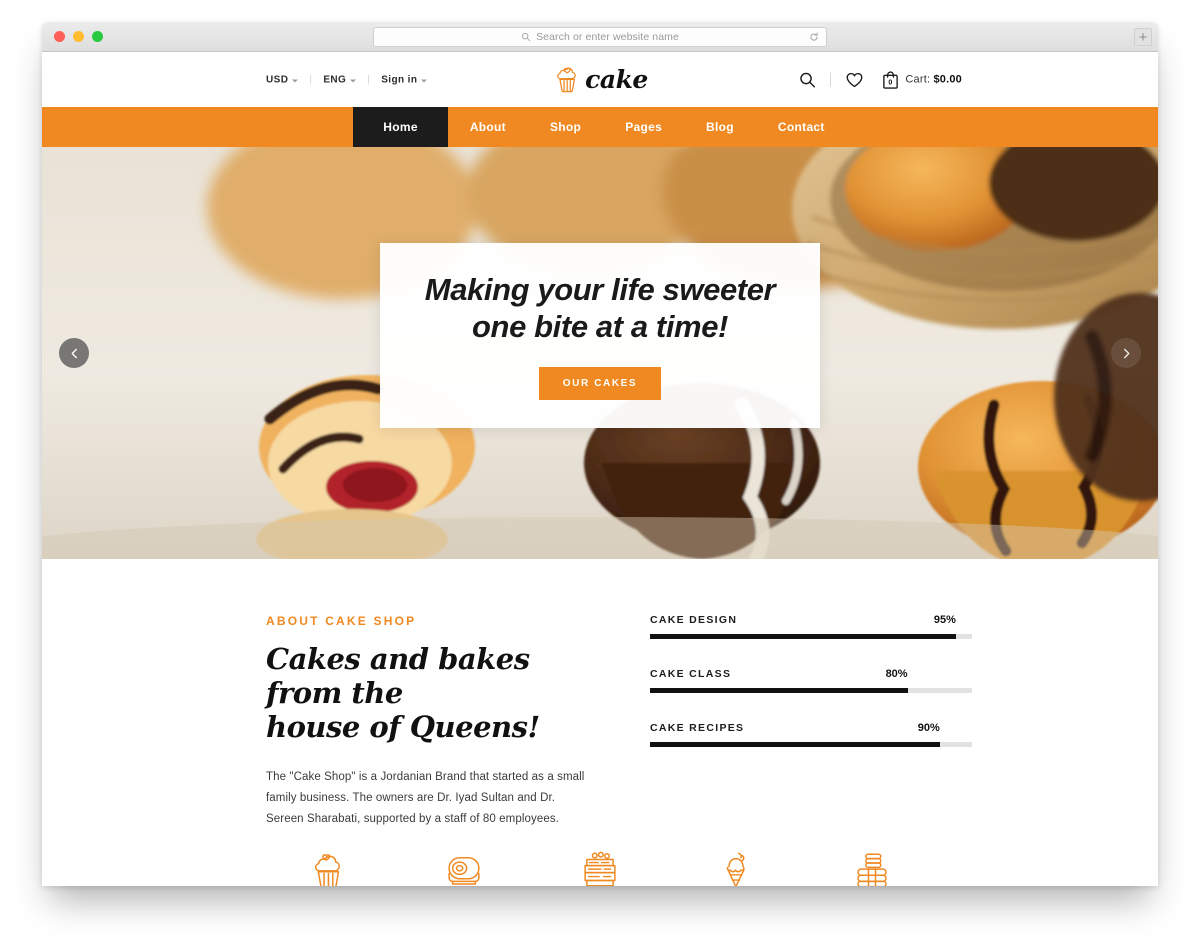 The width and height of the screenshot is (1200, 946). I want to click on skill-cake-design: CAKE DESIGN 95%, so click(811, 626).